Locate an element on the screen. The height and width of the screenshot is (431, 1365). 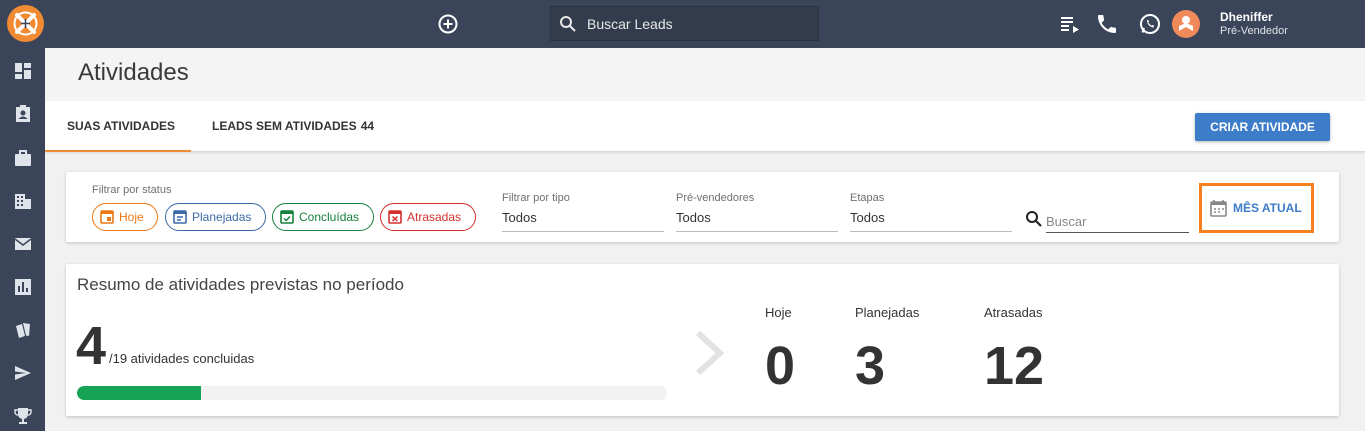
whatsapp-icon is located at coordinates (1150, 24).